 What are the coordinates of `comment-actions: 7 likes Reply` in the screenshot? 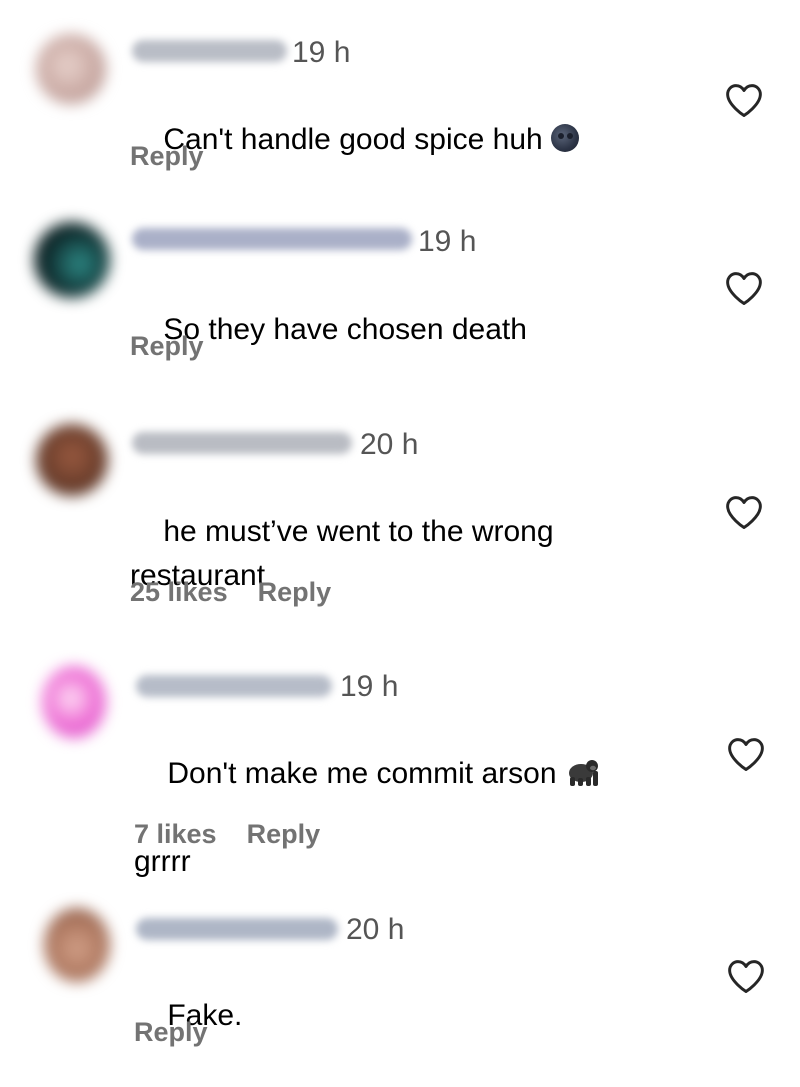 It's located at (227, 834).